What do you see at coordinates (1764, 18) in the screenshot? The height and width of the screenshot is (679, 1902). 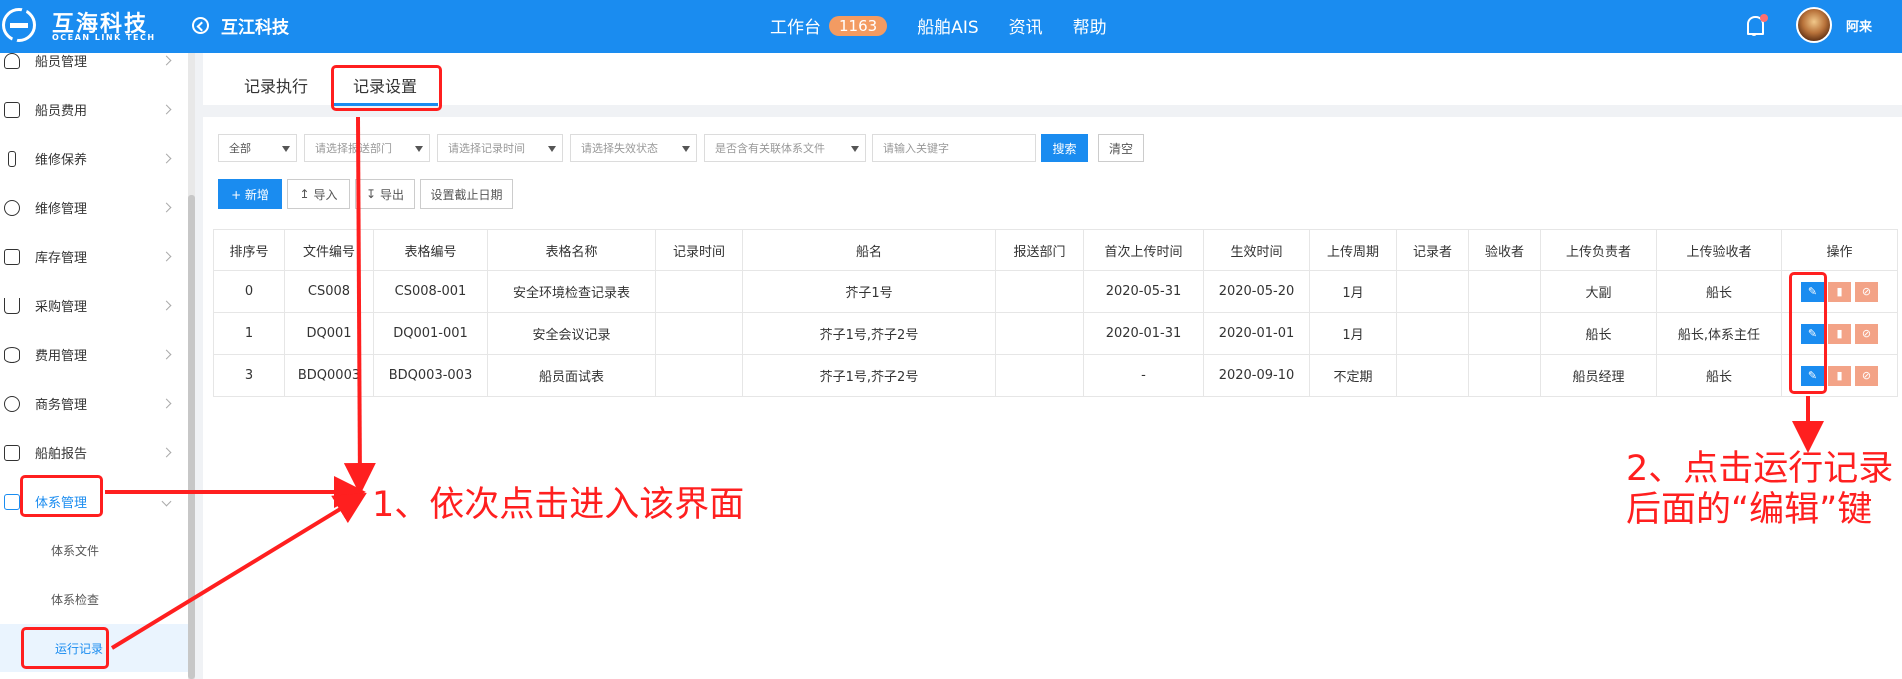 I see `notification-dot` at bounding box center [1764, 18].